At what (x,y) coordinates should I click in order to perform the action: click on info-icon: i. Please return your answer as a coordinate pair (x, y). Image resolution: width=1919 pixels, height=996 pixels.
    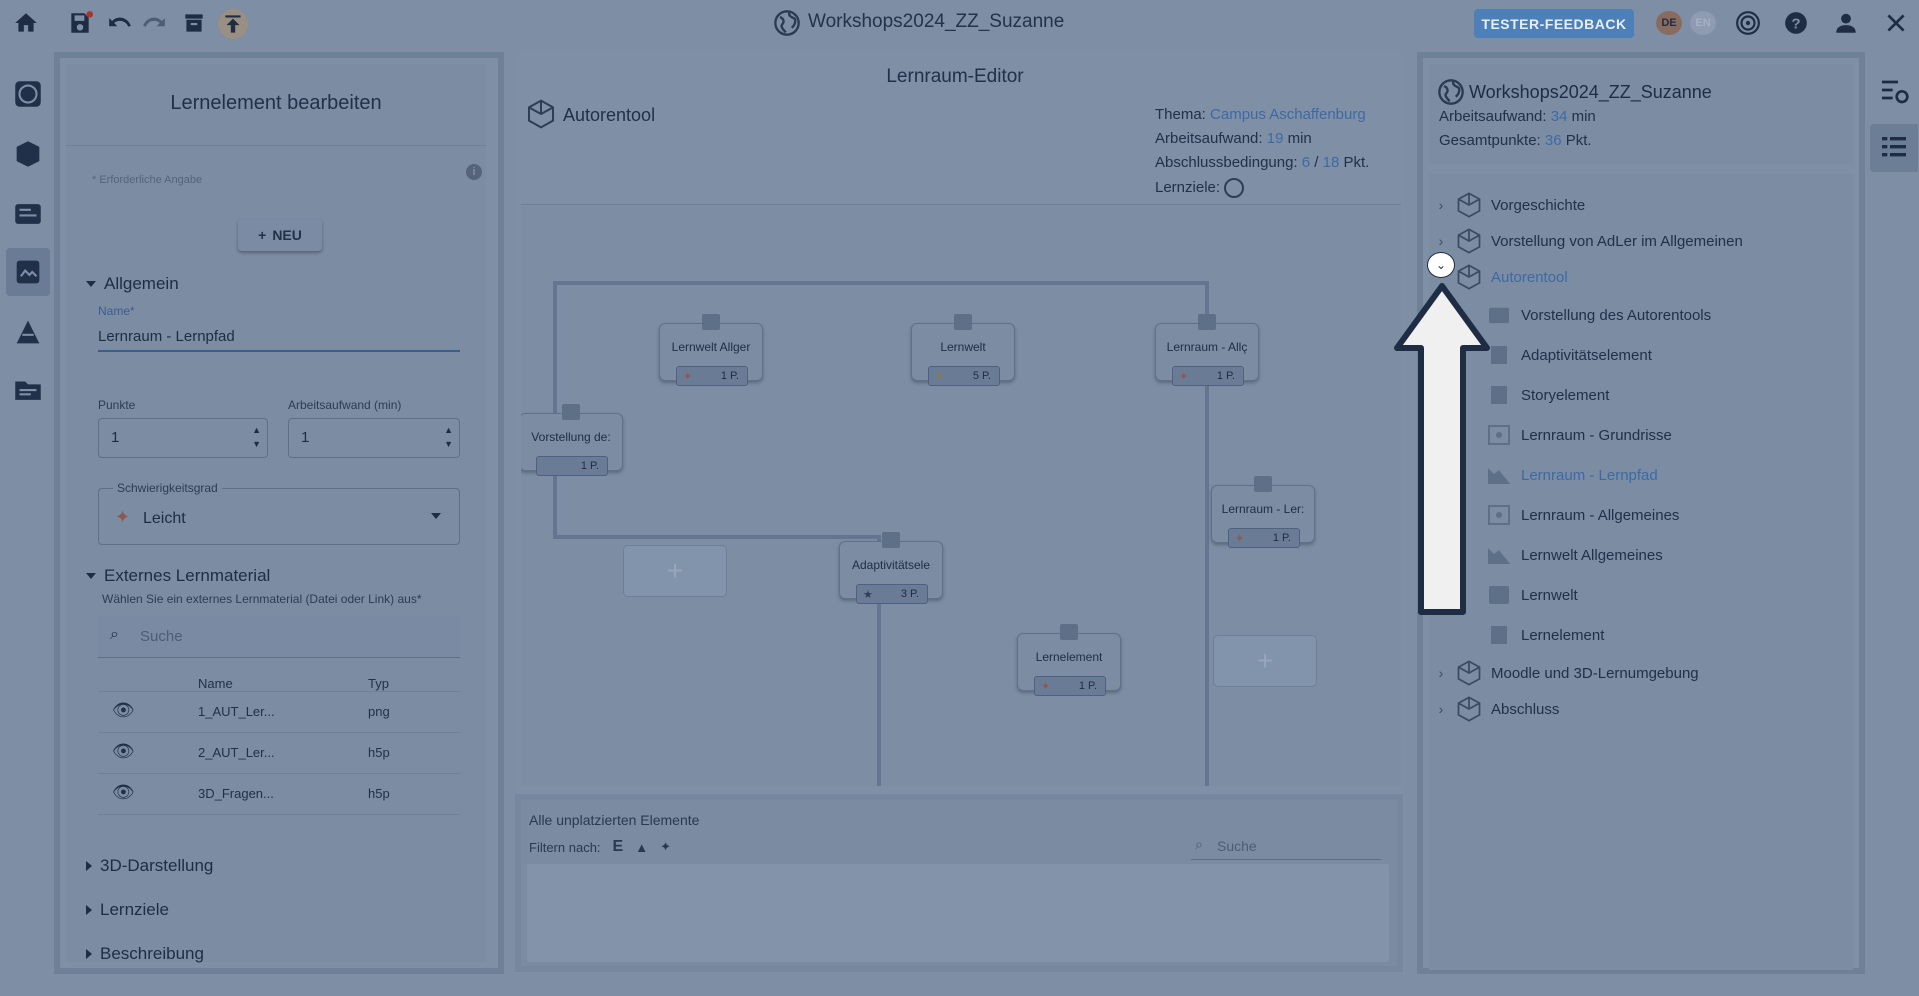
    Looking at the image, I should click on (474, 172).